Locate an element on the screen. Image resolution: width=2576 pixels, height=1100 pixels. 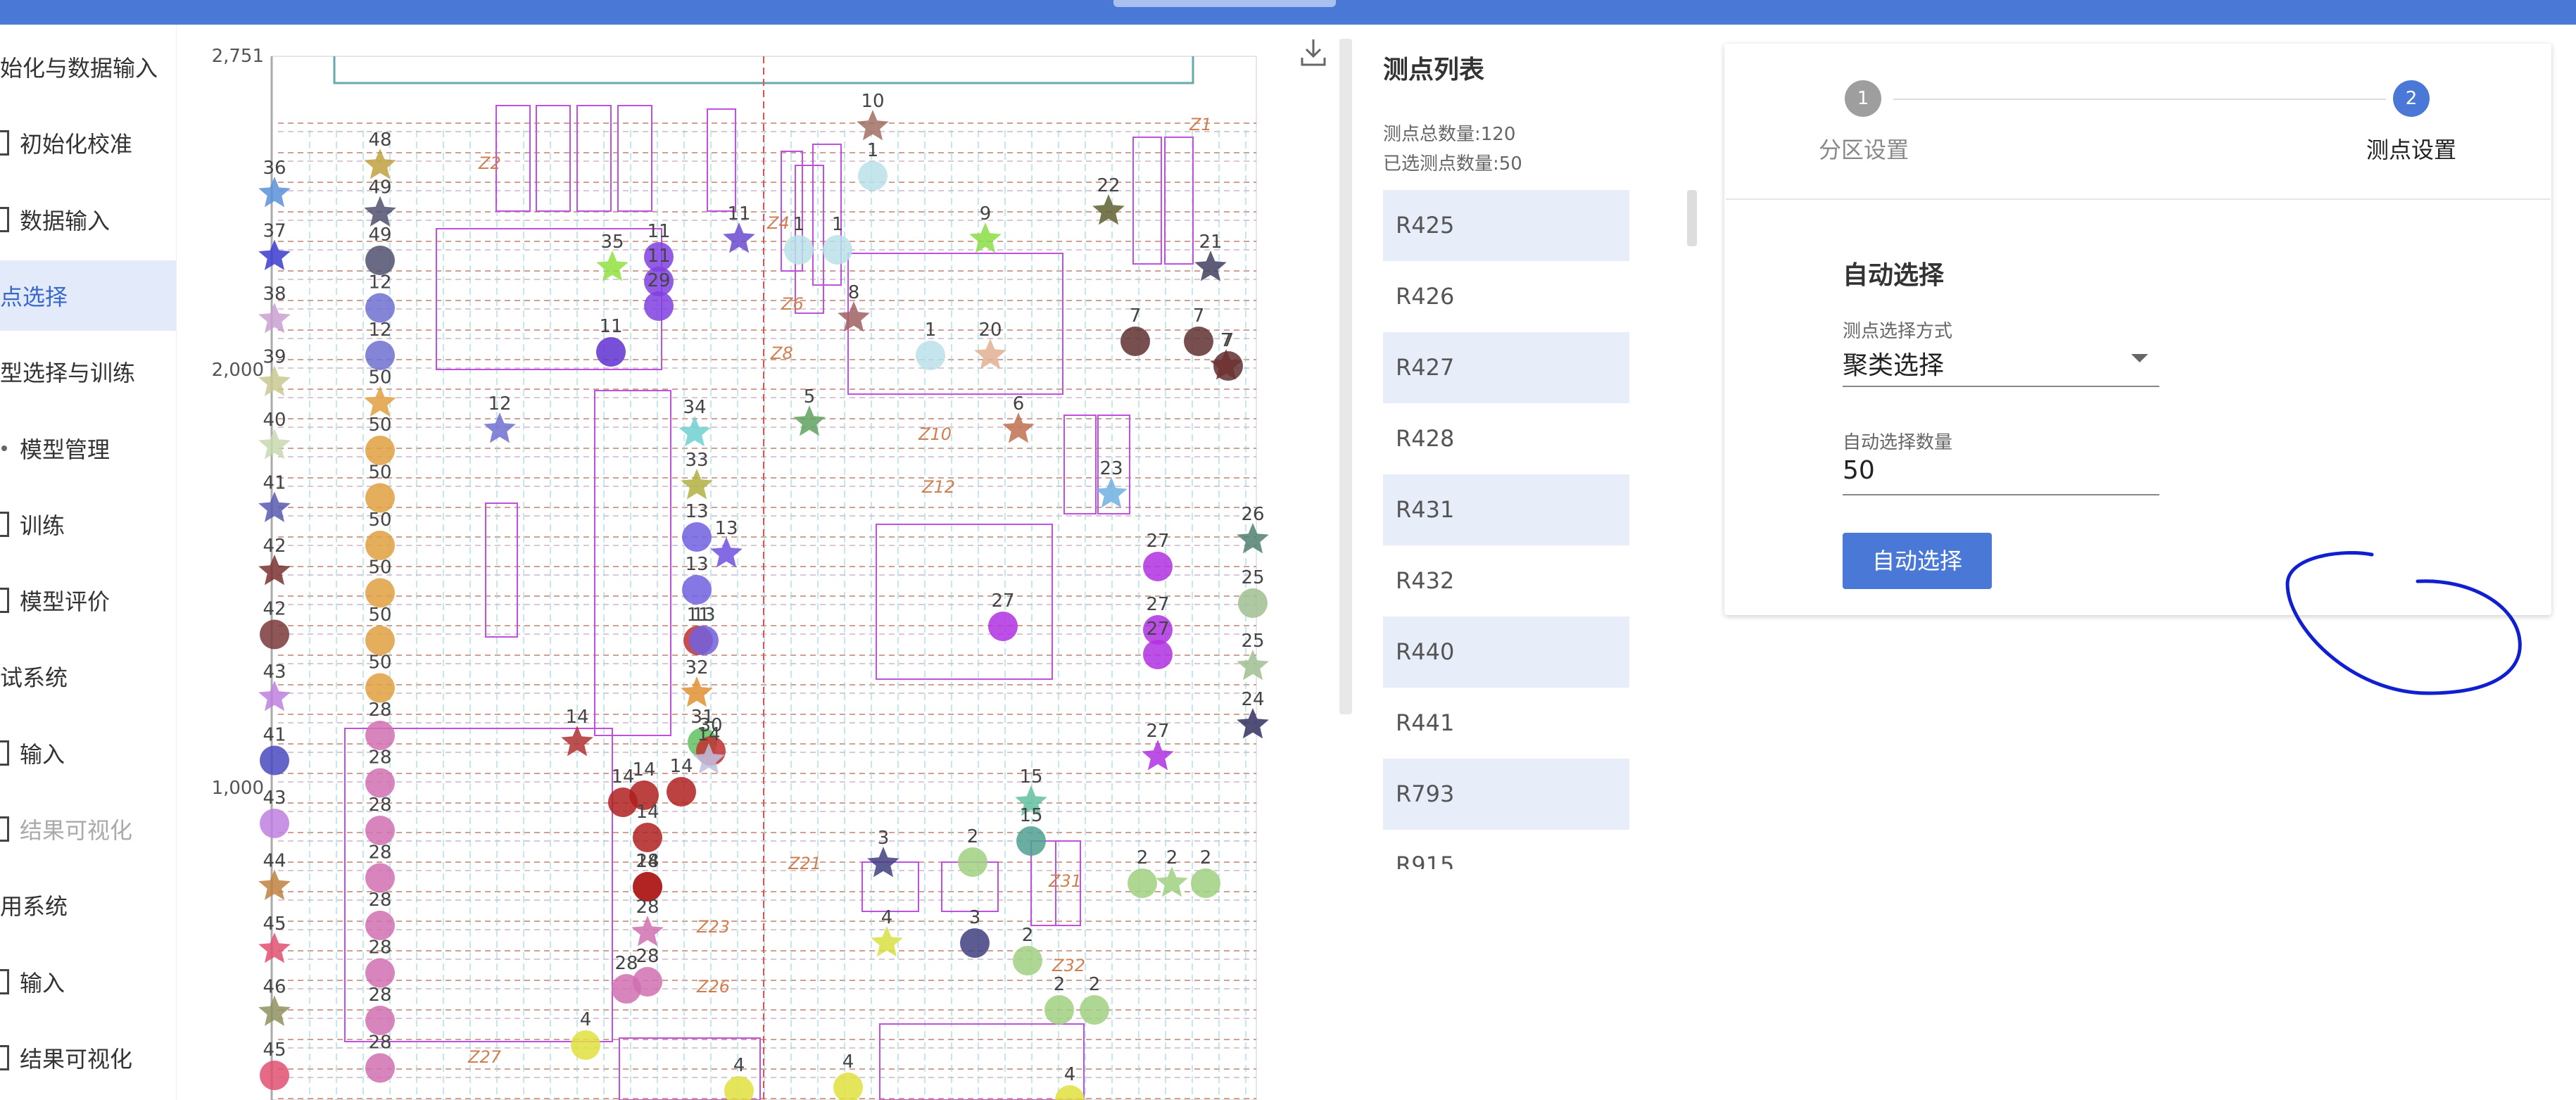
point-label: 6 is located at coordinates (1019, 404).